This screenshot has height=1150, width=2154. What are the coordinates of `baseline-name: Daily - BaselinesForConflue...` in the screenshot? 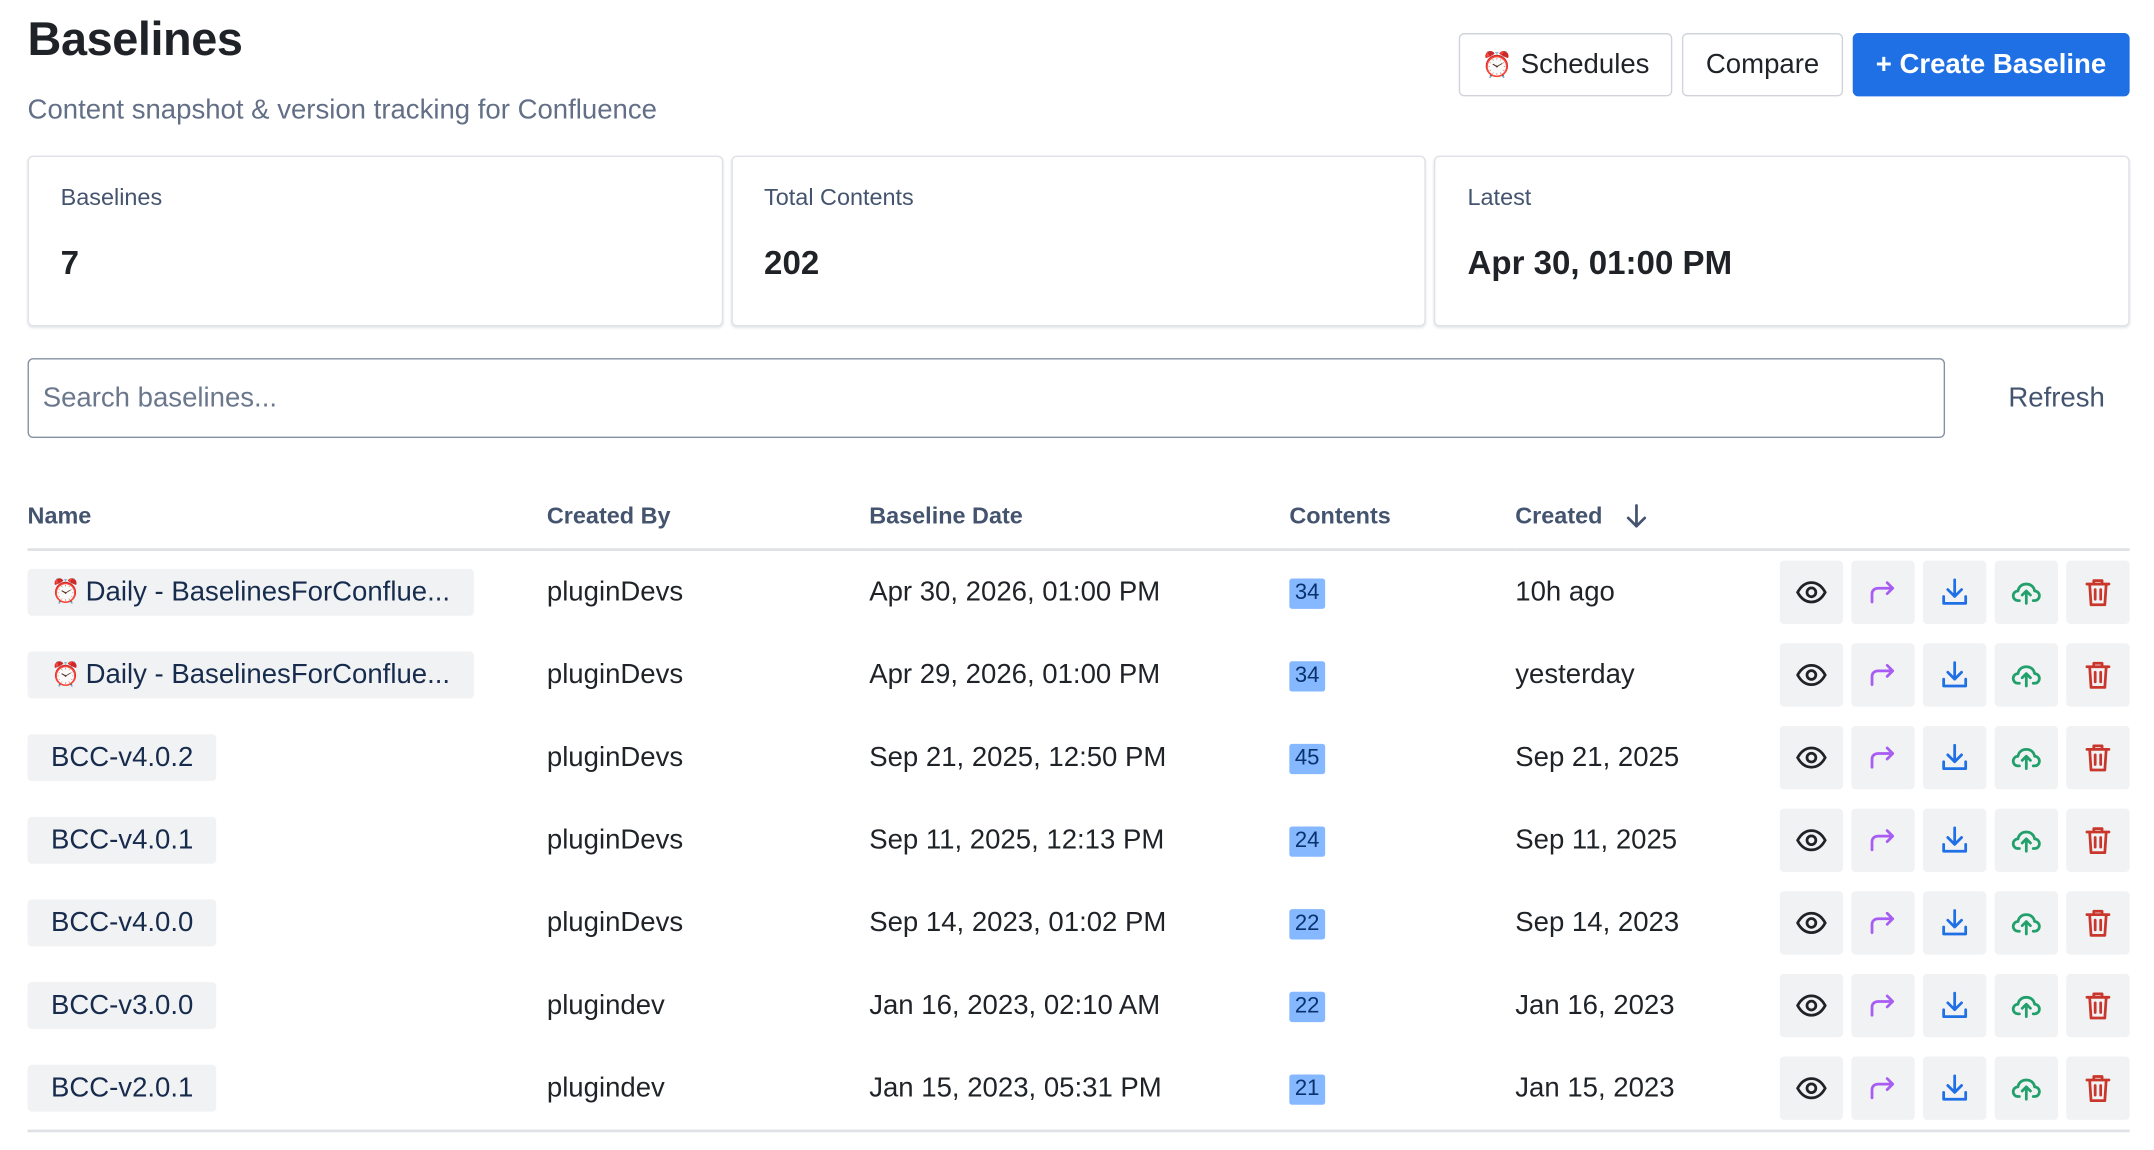 It's located at (268, 674).